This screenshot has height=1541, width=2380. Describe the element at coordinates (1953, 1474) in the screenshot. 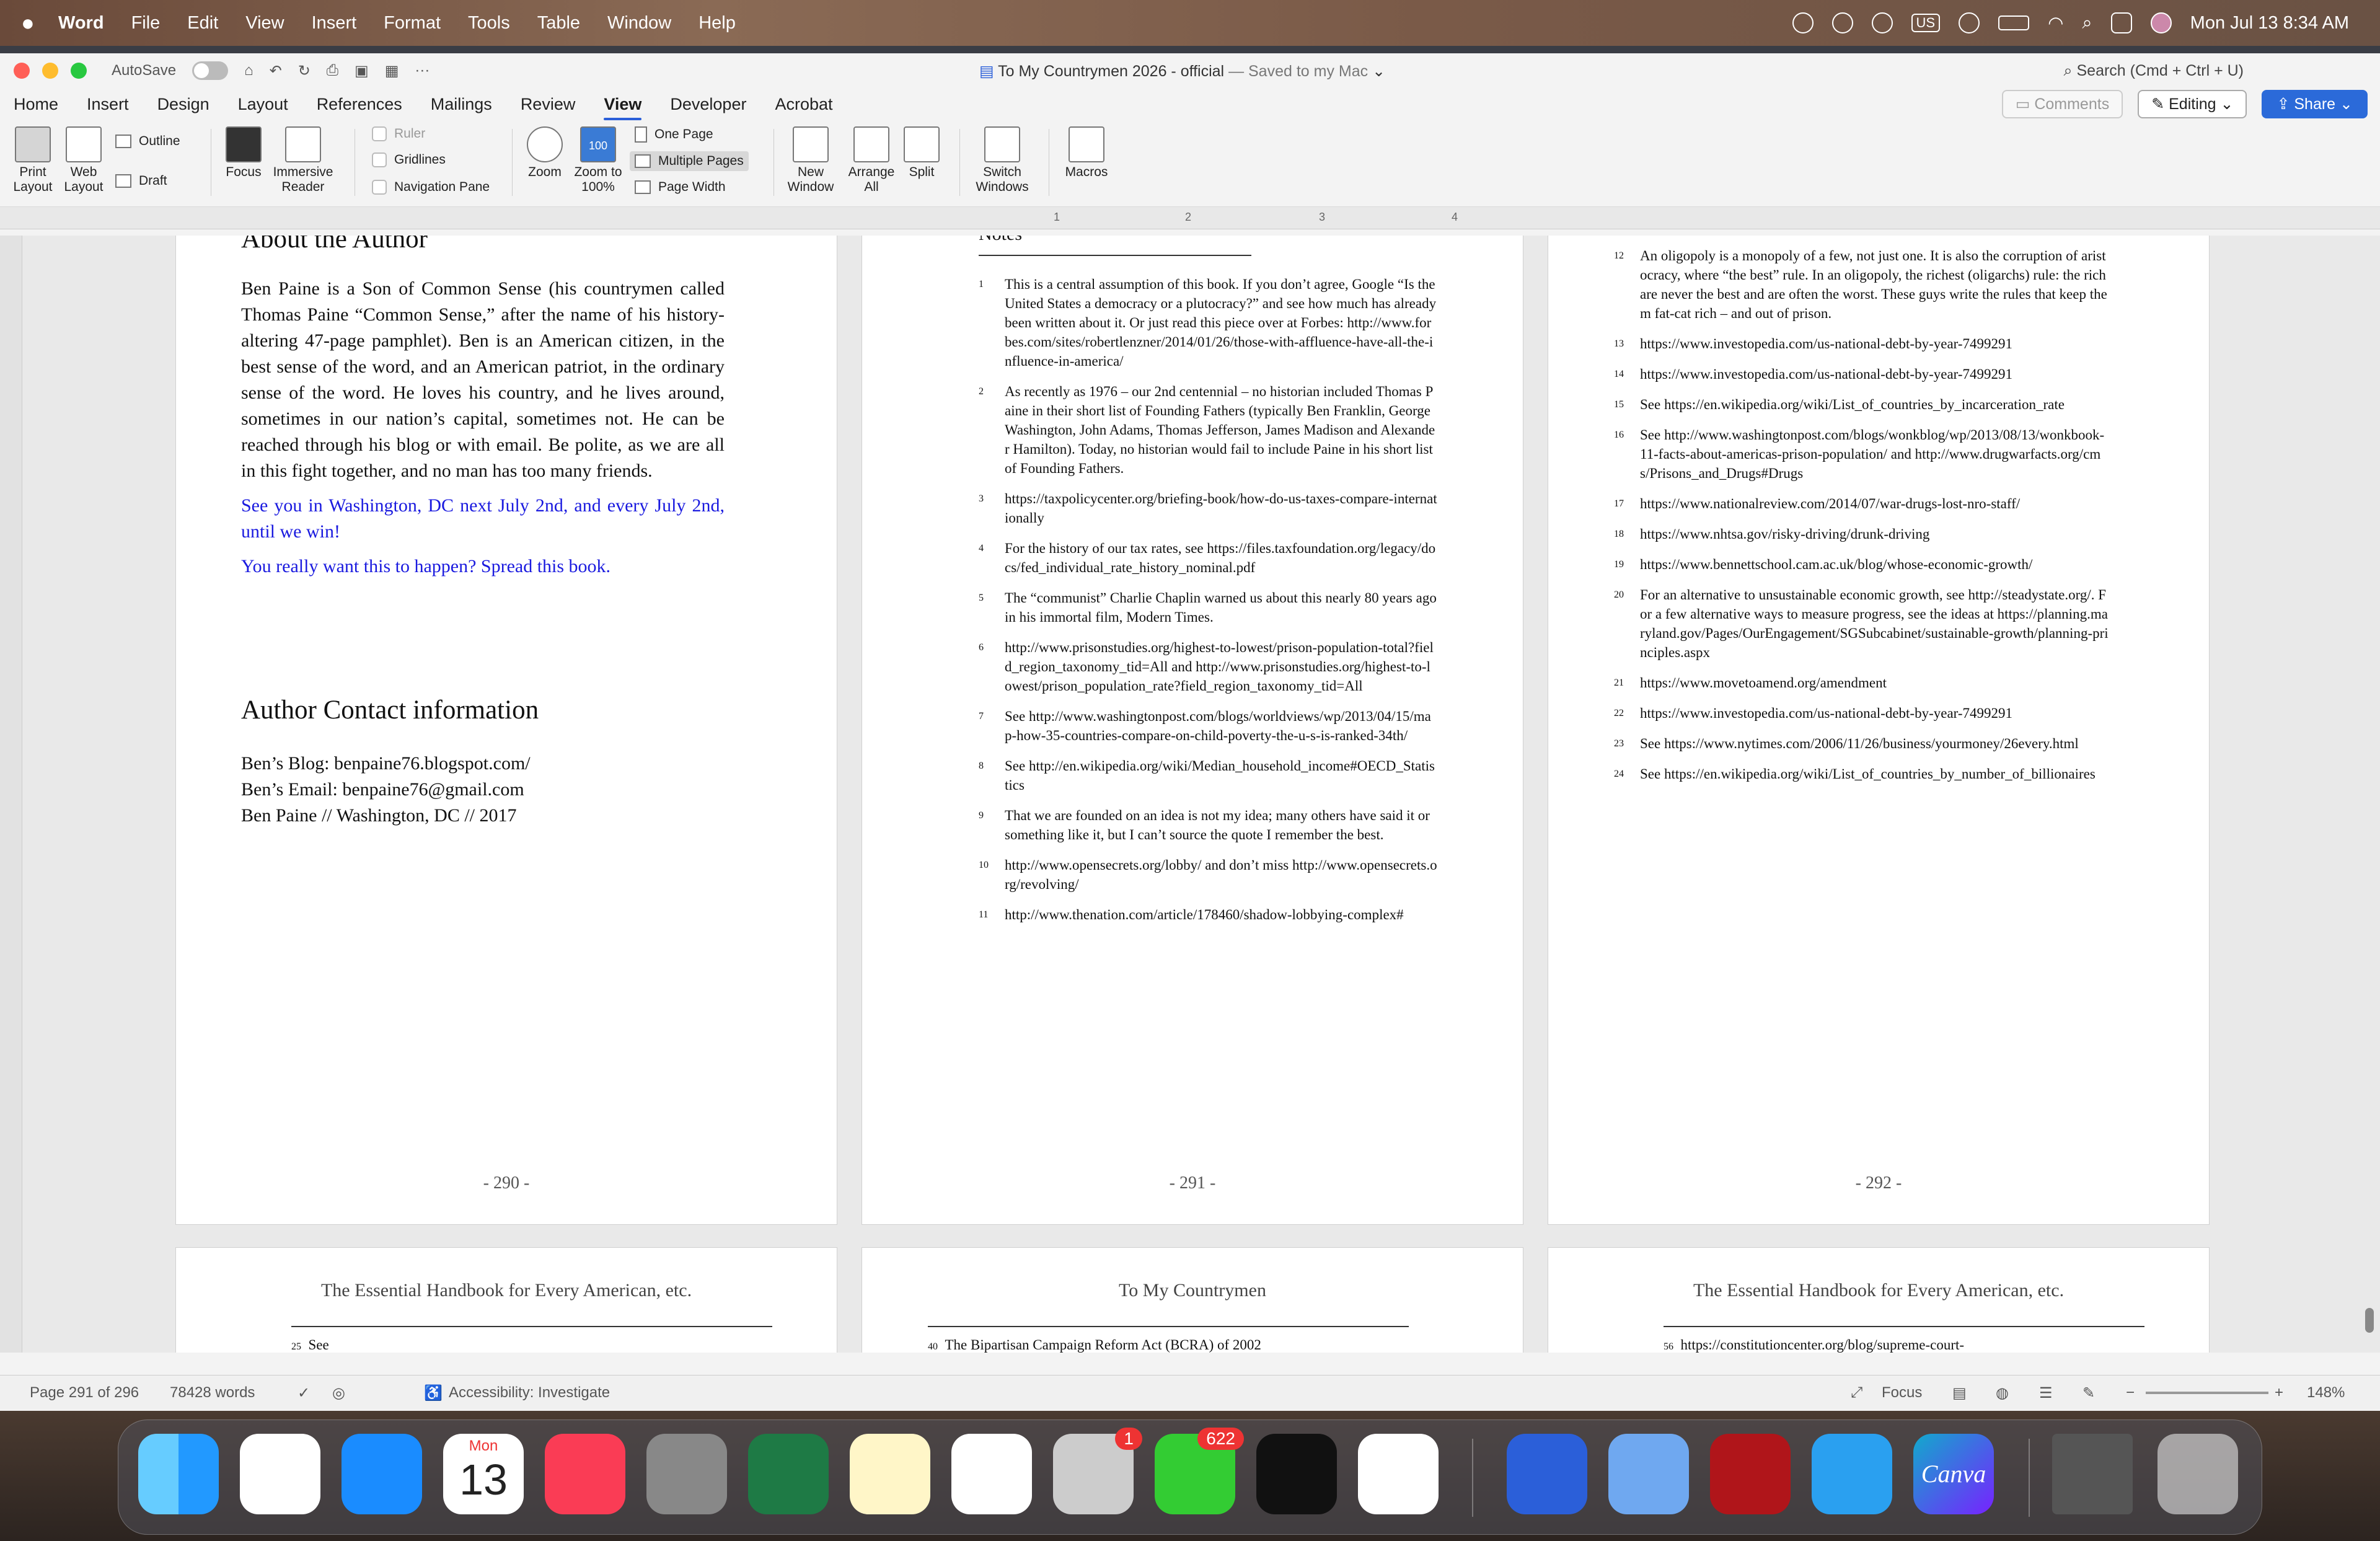

I see `canva-icon: Canva` at that location.